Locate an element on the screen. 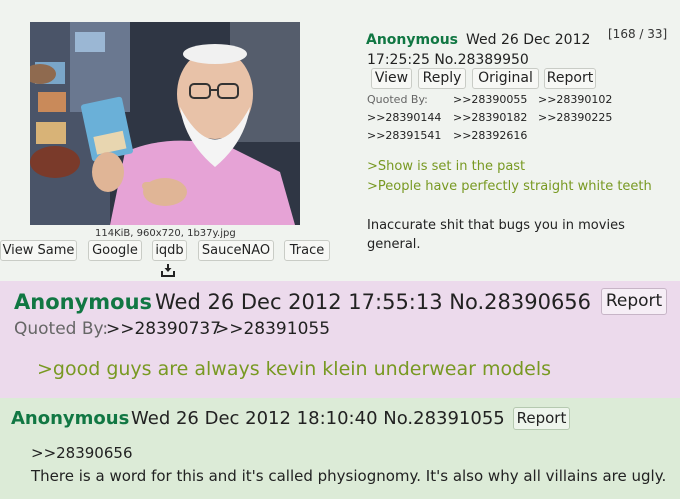  post-body-line: Inaccurate shit that bugs you in movies is located at coordinates (496, 225).